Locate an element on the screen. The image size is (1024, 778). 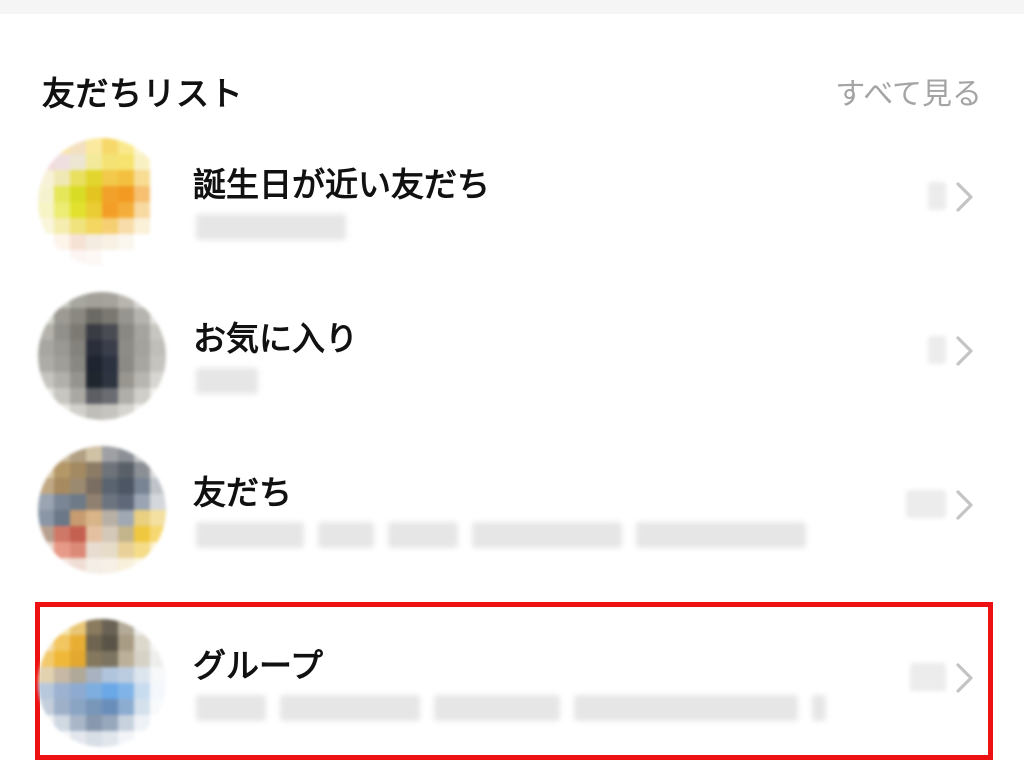
row-title: グループ is located at coordinates (258, 665).